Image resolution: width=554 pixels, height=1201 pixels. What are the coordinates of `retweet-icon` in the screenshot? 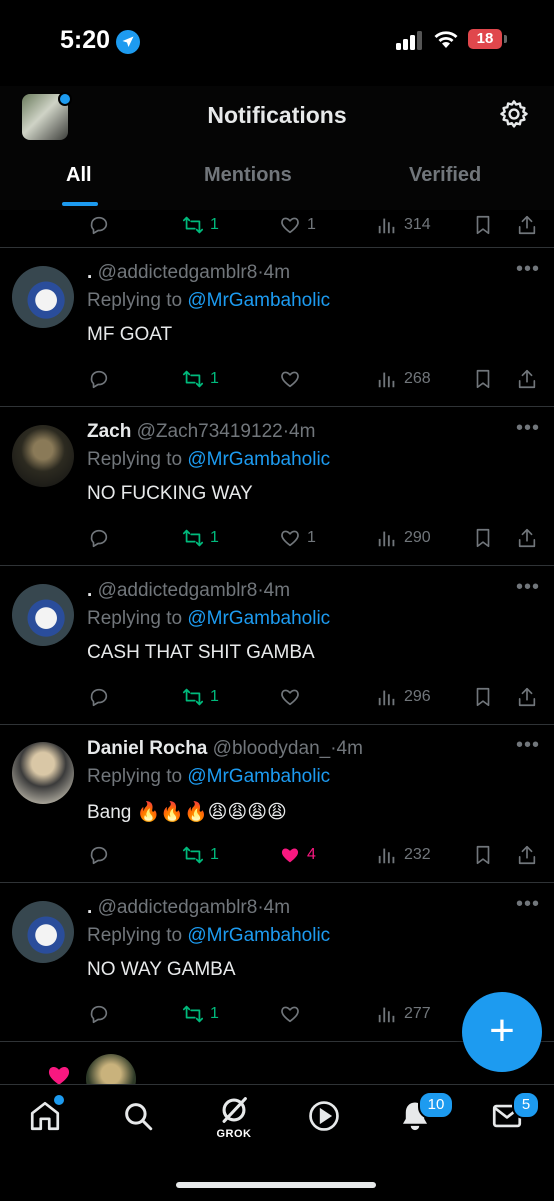 It's located at (193, 697).